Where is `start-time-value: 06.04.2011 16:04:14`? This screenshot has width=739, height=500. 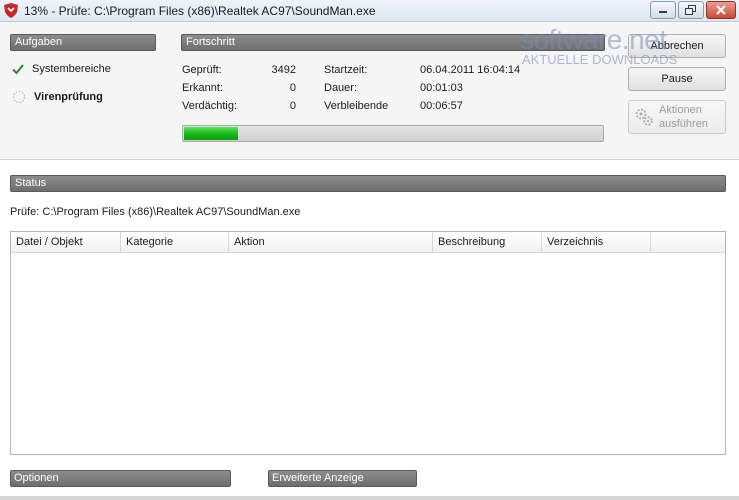
start-time-value: 06.04.2011 16:04:14 is located at coordinates (470, 70).